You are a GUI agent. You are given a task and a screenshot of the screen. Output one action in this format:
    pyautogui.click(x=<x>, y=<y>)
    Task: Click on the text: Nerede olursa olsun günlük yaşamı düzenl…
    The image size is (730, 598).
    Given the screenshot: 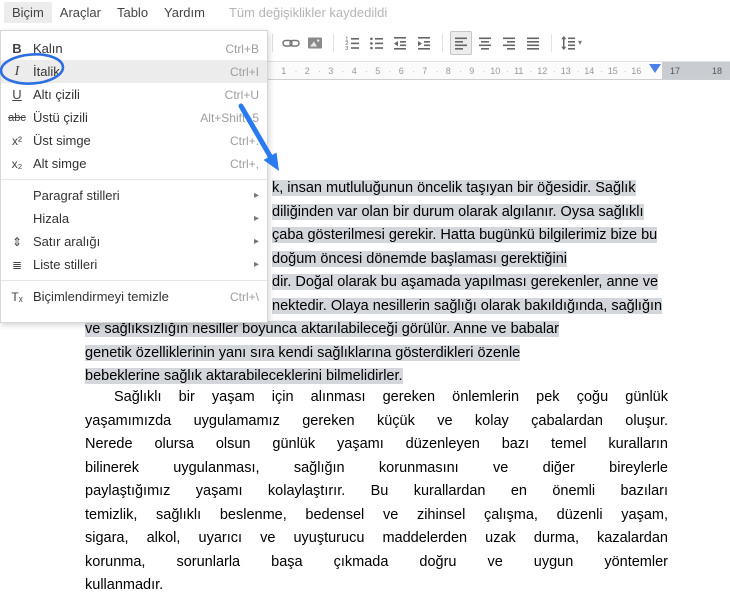 What is the action you would take?
    pyautogui.click(x=376, y=444)
    